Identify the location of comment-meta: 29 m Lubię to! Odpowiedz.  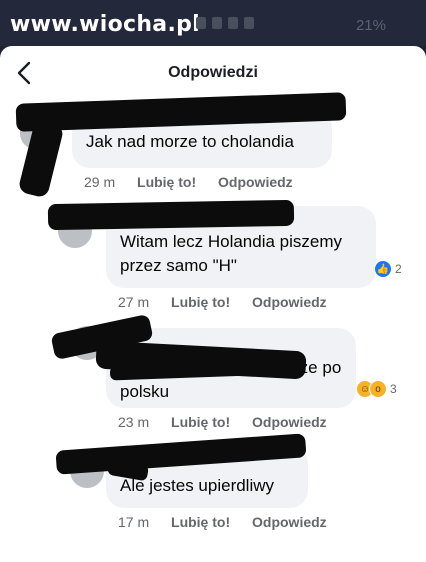
(197, 182).